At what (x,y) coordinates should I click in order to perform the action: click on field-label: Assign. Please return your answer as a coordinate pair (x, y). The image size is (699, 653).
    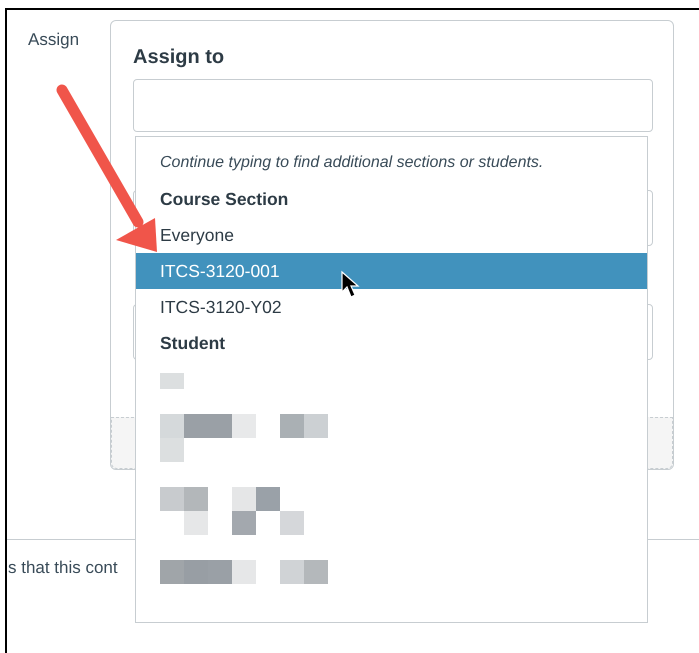
    Looking at the image, I should click on (54, 40).